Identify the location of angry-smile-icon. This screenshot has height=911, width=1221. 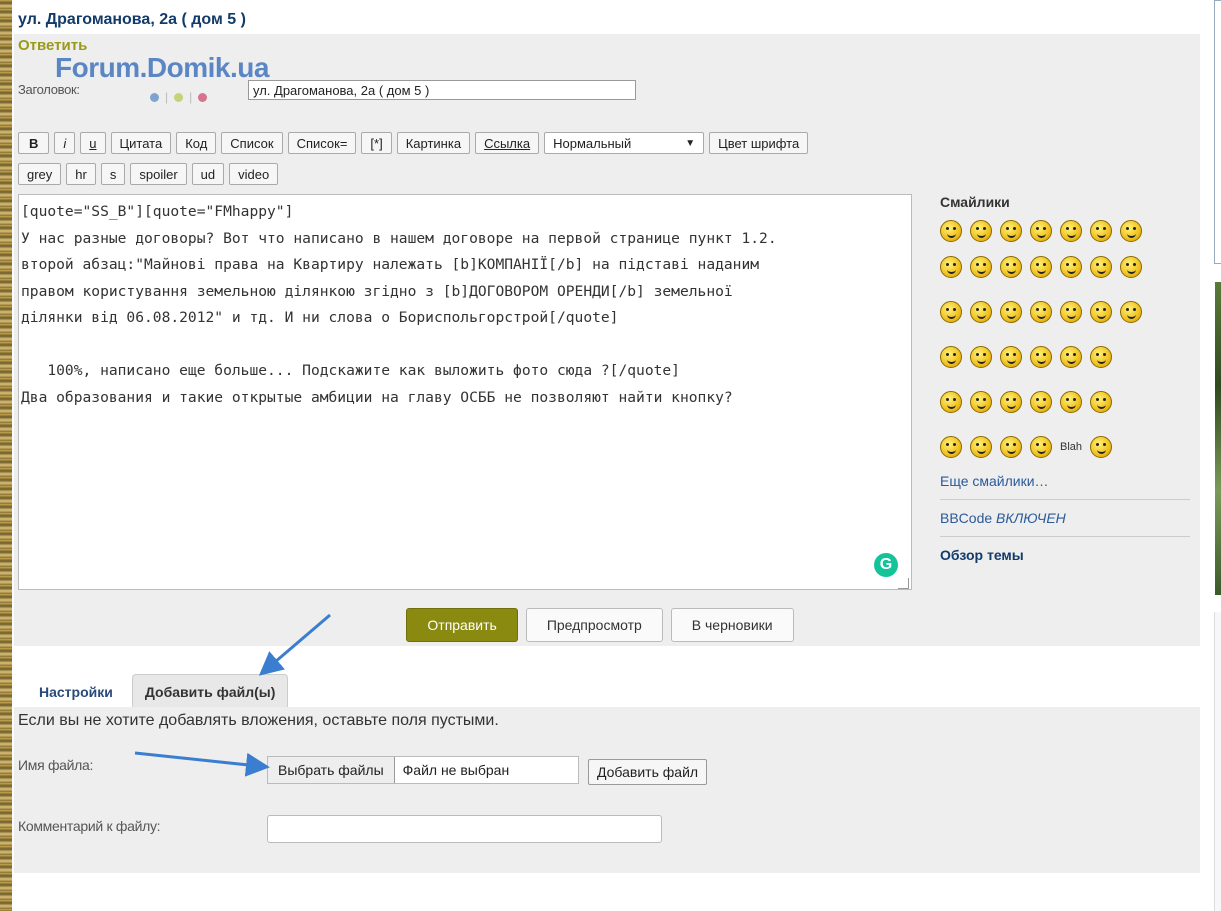
(1101, 356).